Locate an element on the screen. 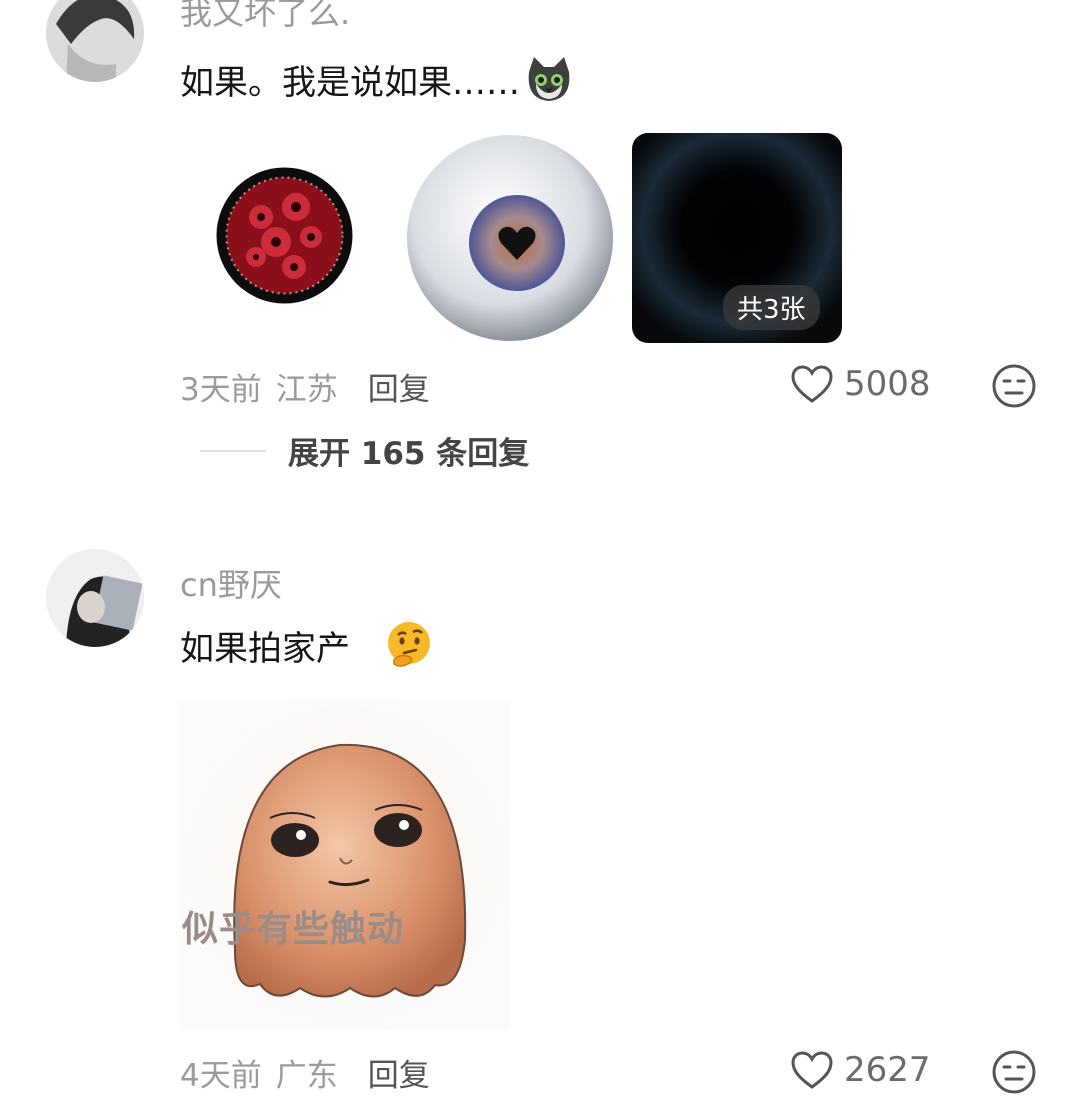 Image resolution: width=1080 pixels, height=1099 pixels. divider-line is located at coordinates (233, 450).